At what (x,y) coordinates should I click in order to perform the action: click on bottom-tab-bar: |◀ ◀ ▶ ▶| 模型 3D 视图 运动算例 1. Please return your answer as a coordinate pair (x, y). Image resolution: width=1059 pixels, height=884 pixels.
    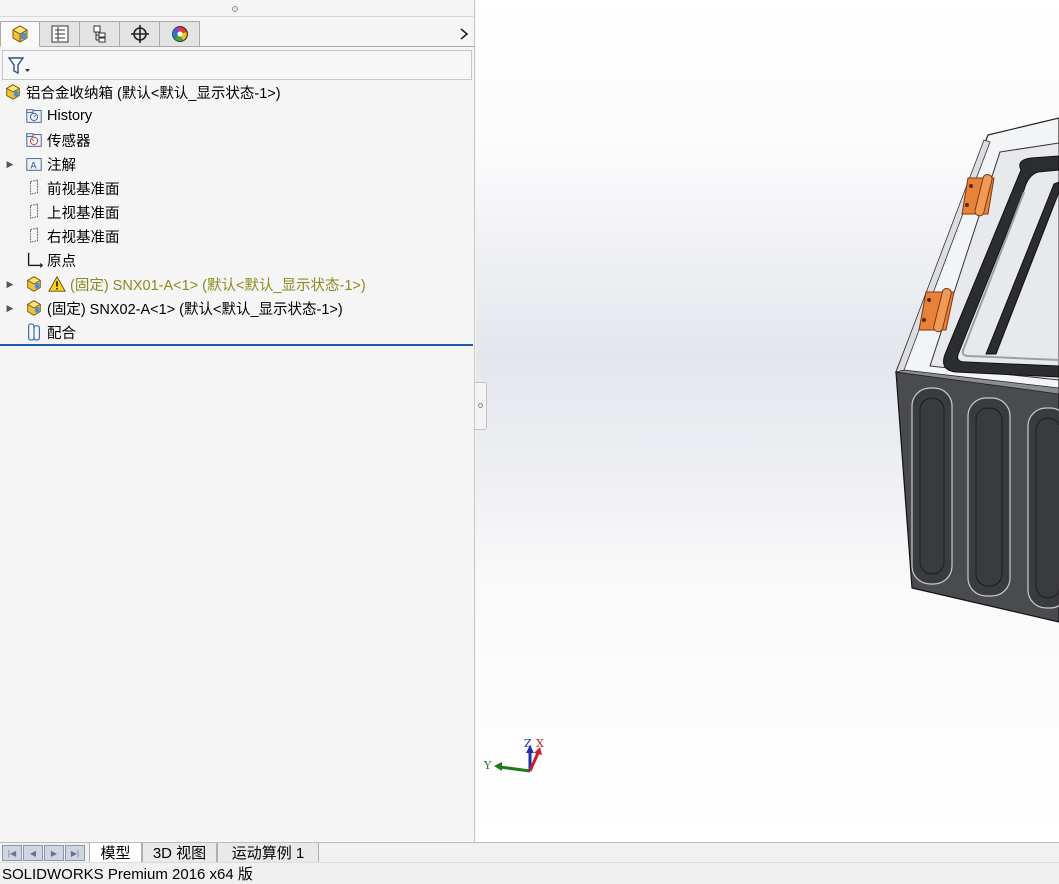
    Looking at the image, I should click on (529, 852).